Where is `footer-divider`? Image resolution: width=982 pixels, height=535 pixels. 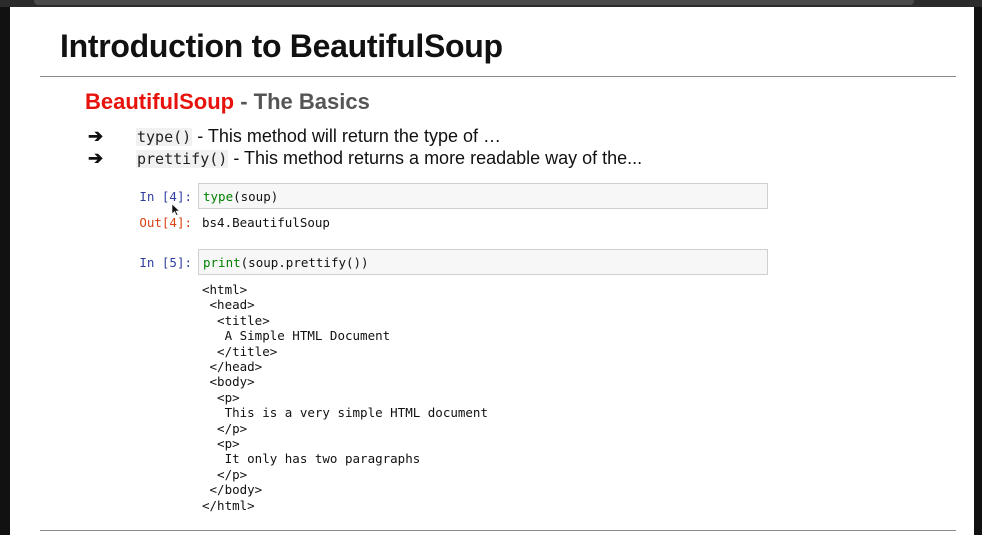
footer-divider is located at coordinates (498, 530).